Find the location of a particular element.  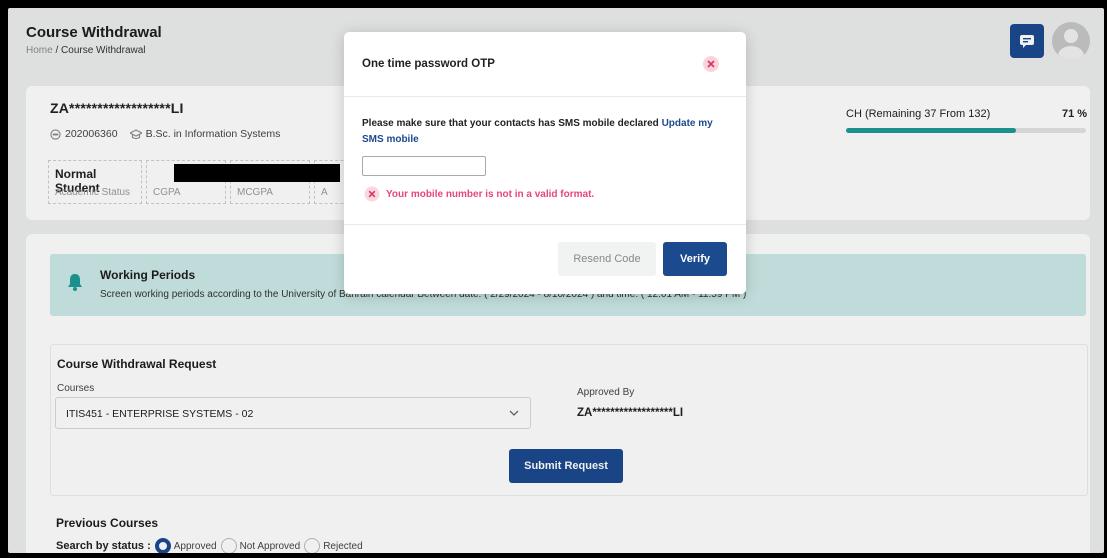

error-icon is located at coordinates (372, 194).